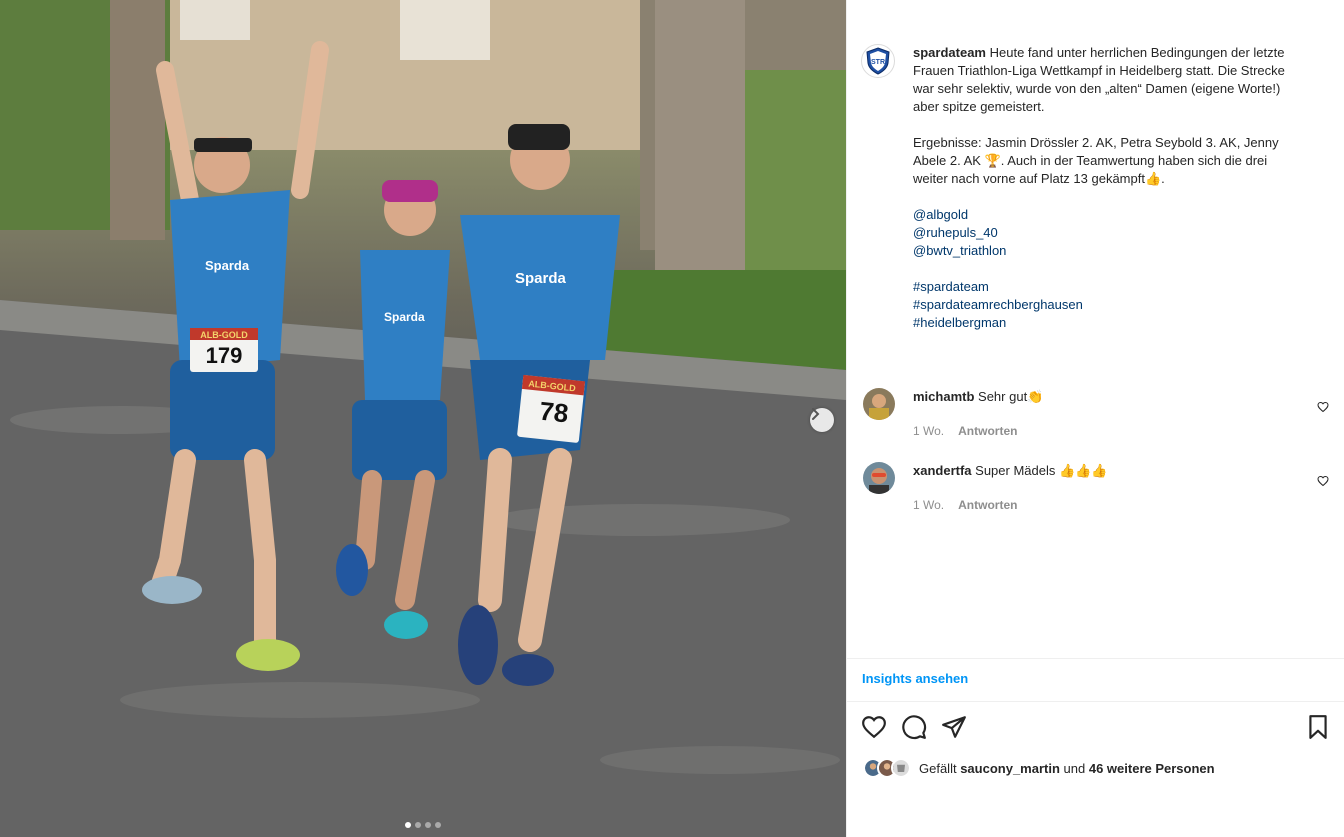 The image size is (1344, 837). Describe the element at coordinates (1114, 251) in the screenshot. I see `mention-link: @bwtv_triathlon` at that location.